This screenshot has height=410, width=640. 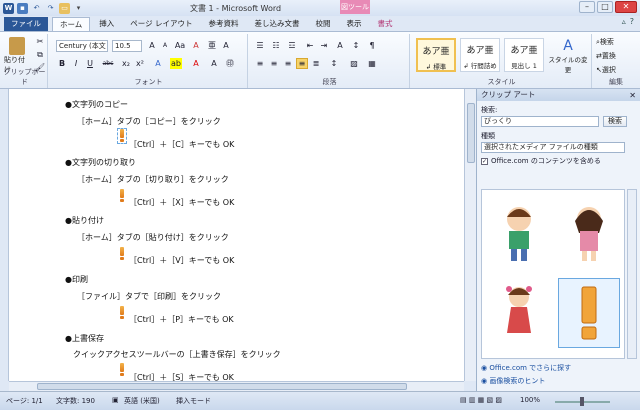 I want to click on font-name-combo: Century (本文, so click(x=82, y=46).